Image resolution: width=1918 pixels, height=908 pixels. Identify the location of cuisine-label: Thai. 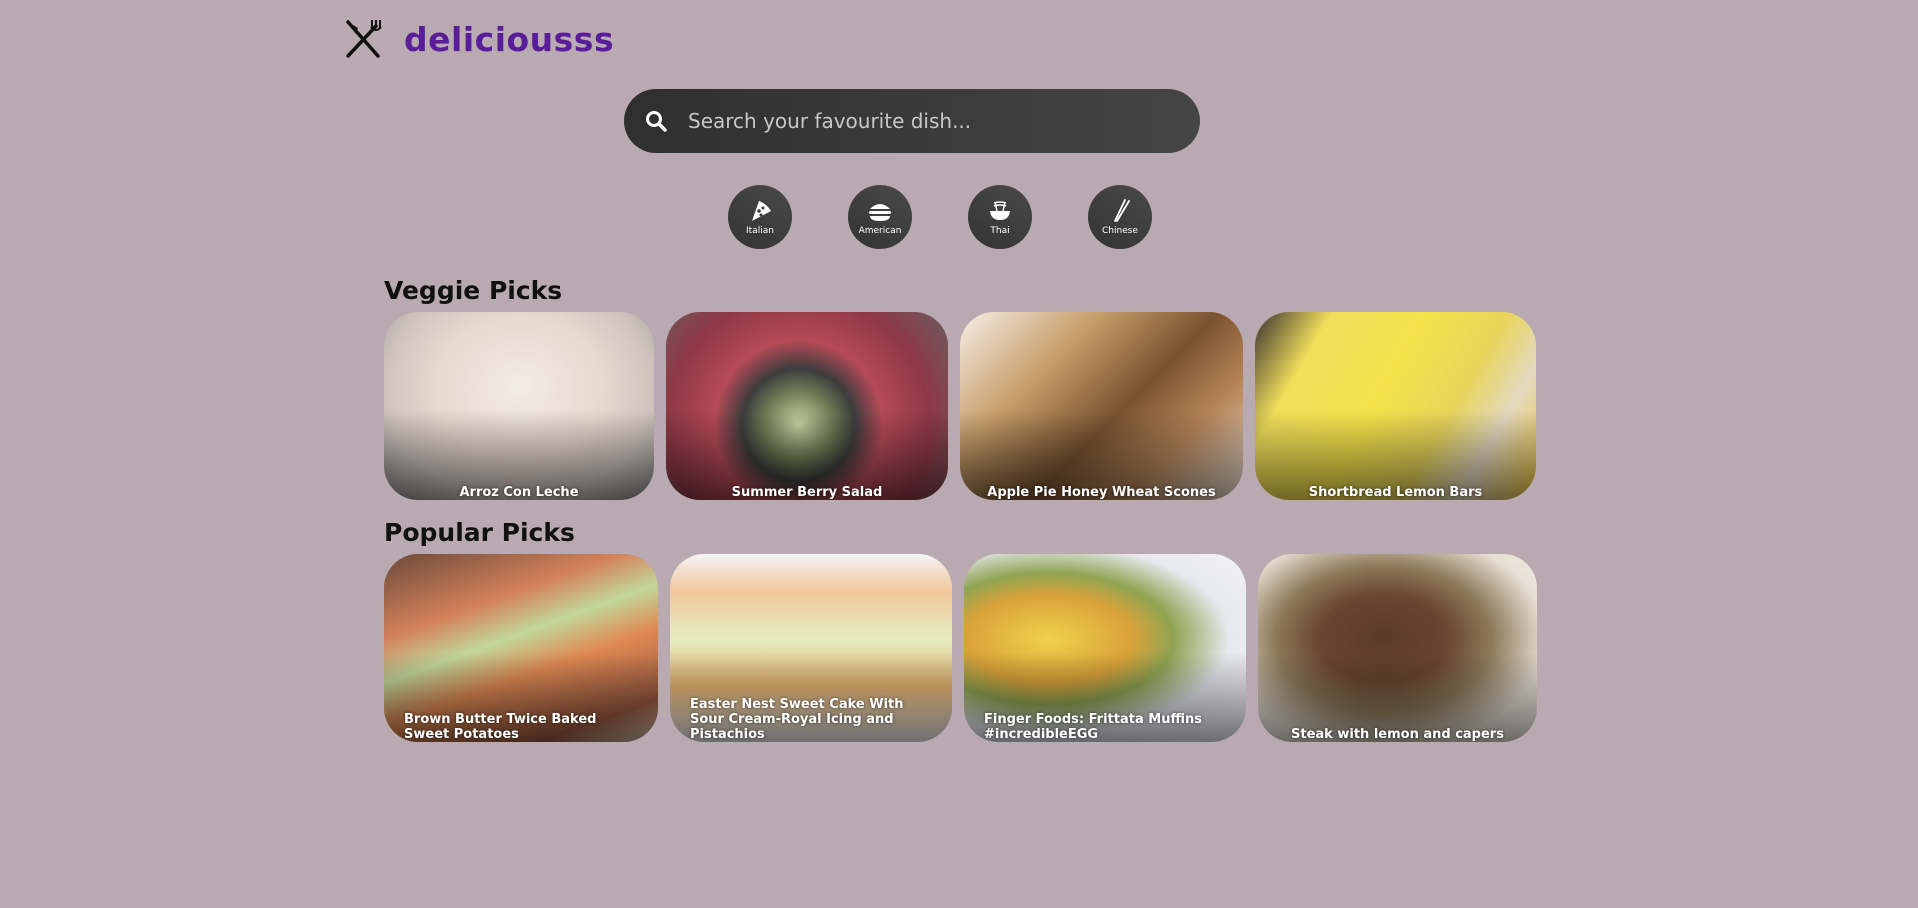
(1000, 230).